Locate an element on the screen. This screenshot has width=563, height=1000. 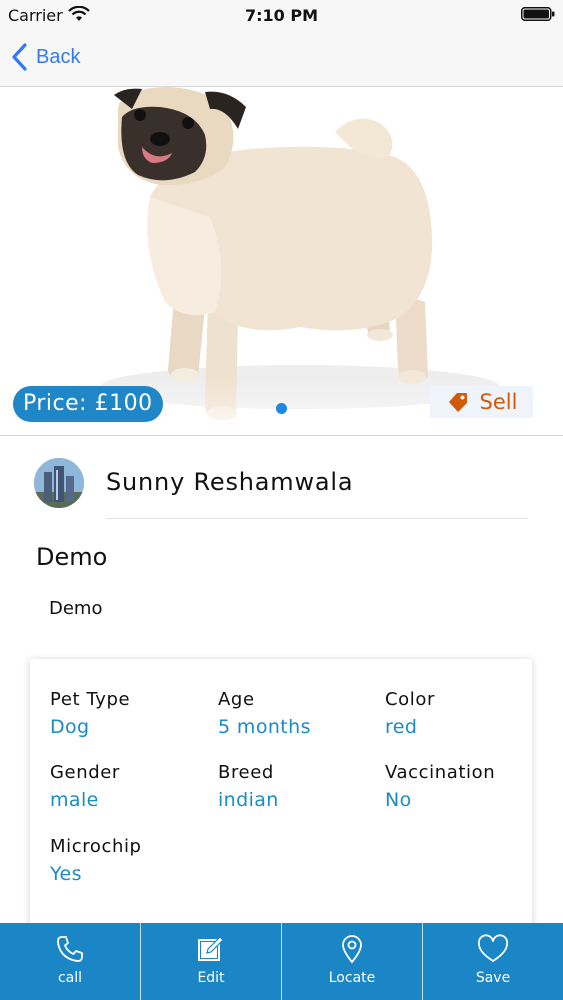
edit-icon is located at coordinates (211, 948).